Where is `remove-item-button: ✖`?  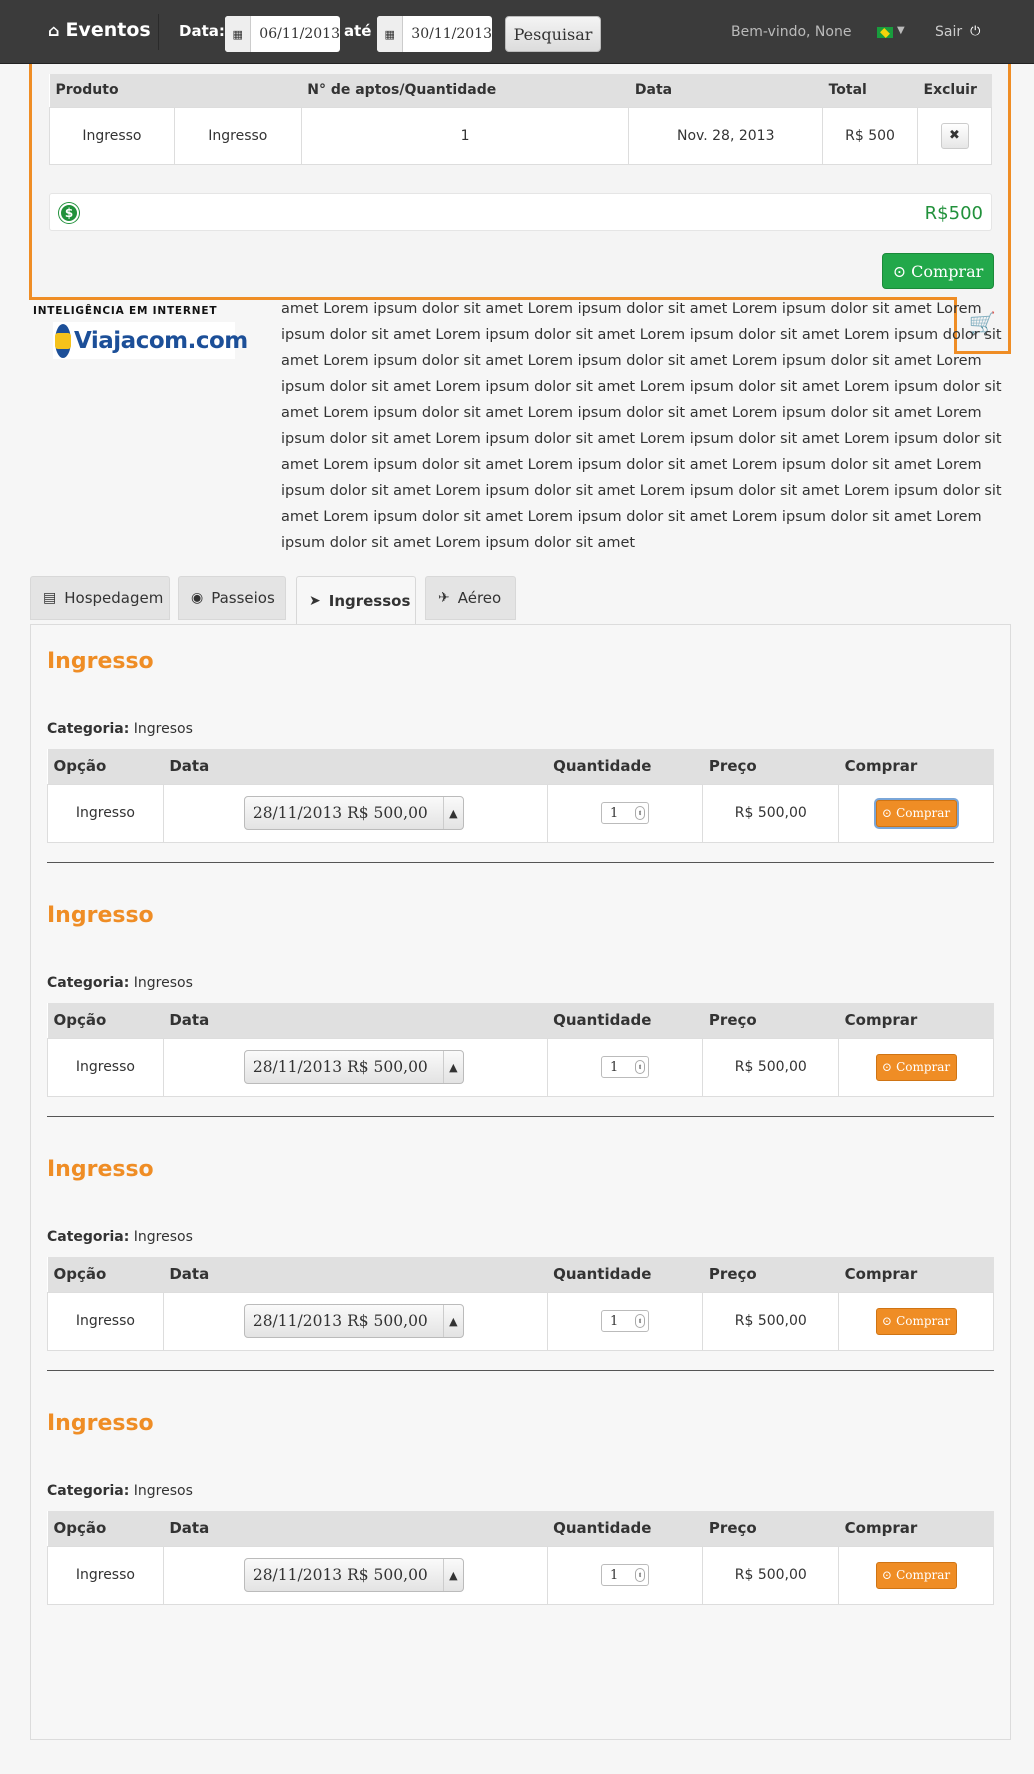 remove-item-button: ✖ is located at coordinates (954, 135).